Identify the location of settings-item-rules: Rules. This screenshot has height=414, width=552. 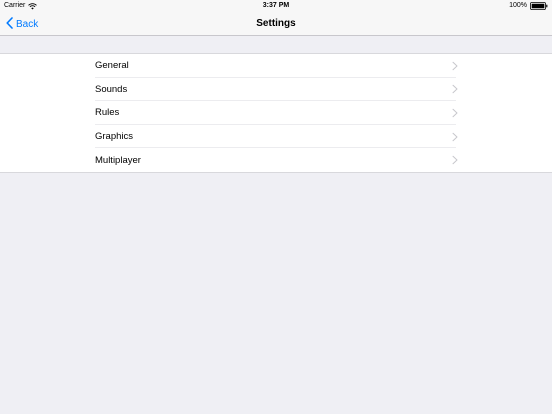
(276, 113).